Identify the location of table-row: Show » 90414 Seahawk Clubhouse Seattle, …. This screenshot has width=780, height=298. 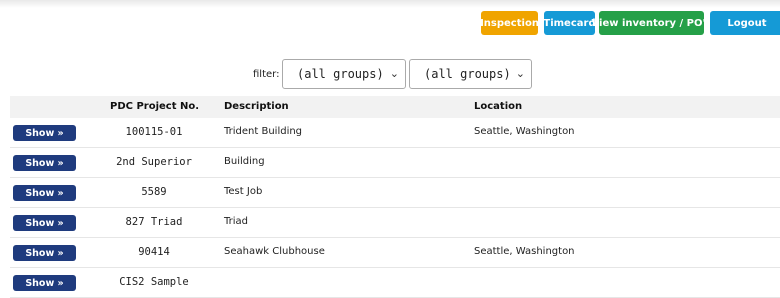
(395, 253).